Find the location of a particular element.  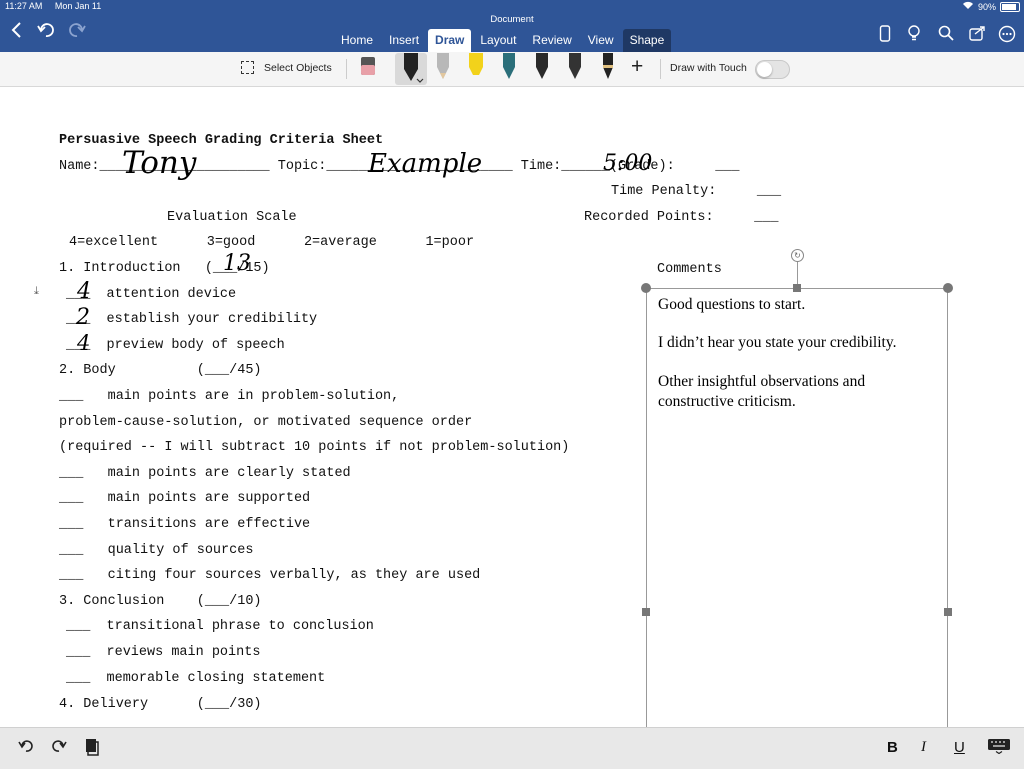

handwritten-intro-score: 13 is located at coordinates (237, 263).